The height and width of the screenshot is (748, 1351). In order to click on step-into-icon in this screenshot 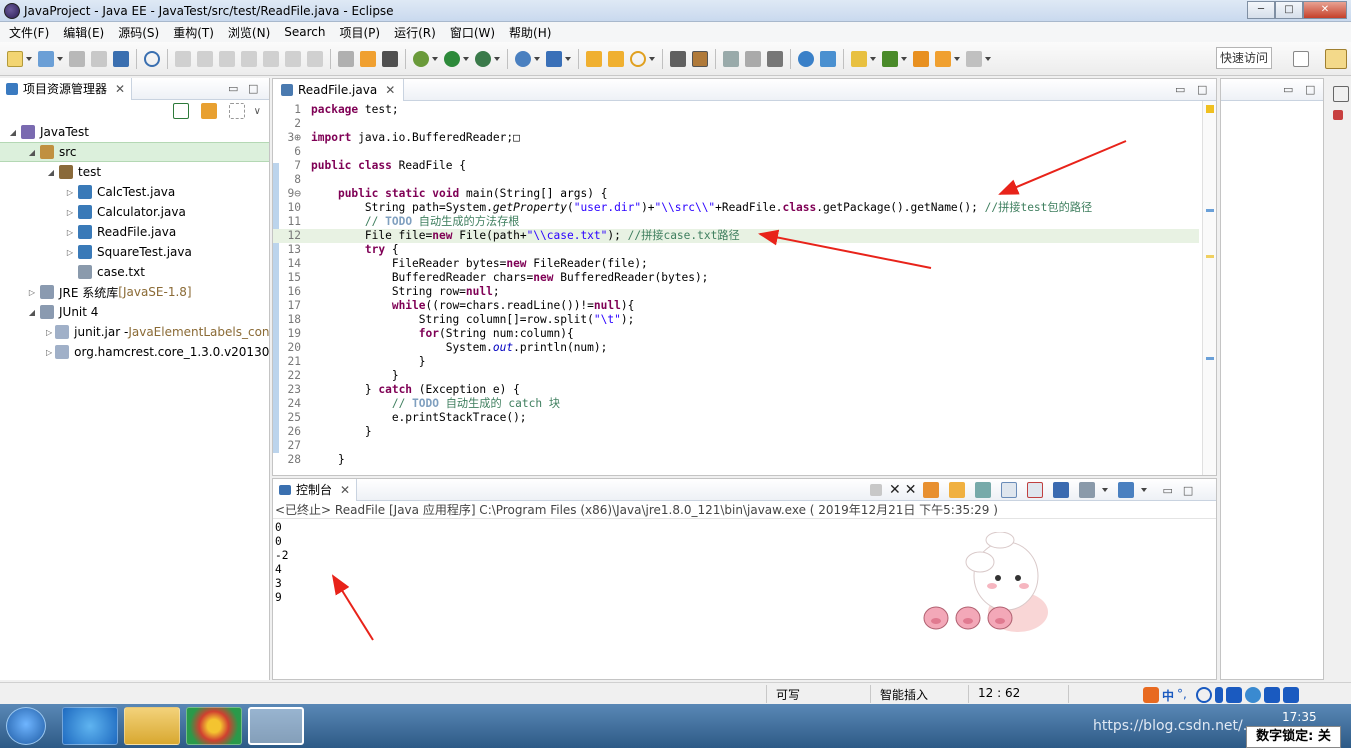, I will do `click(271, 58)`.